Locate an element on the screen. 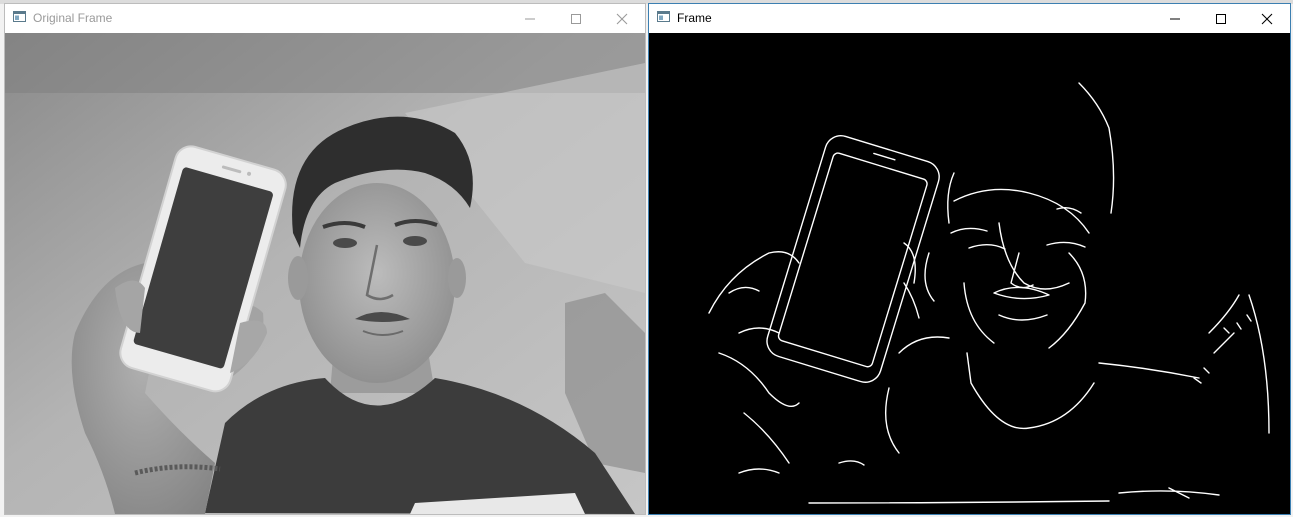  window-title: Original Frame is located at coordinates (73, 18).